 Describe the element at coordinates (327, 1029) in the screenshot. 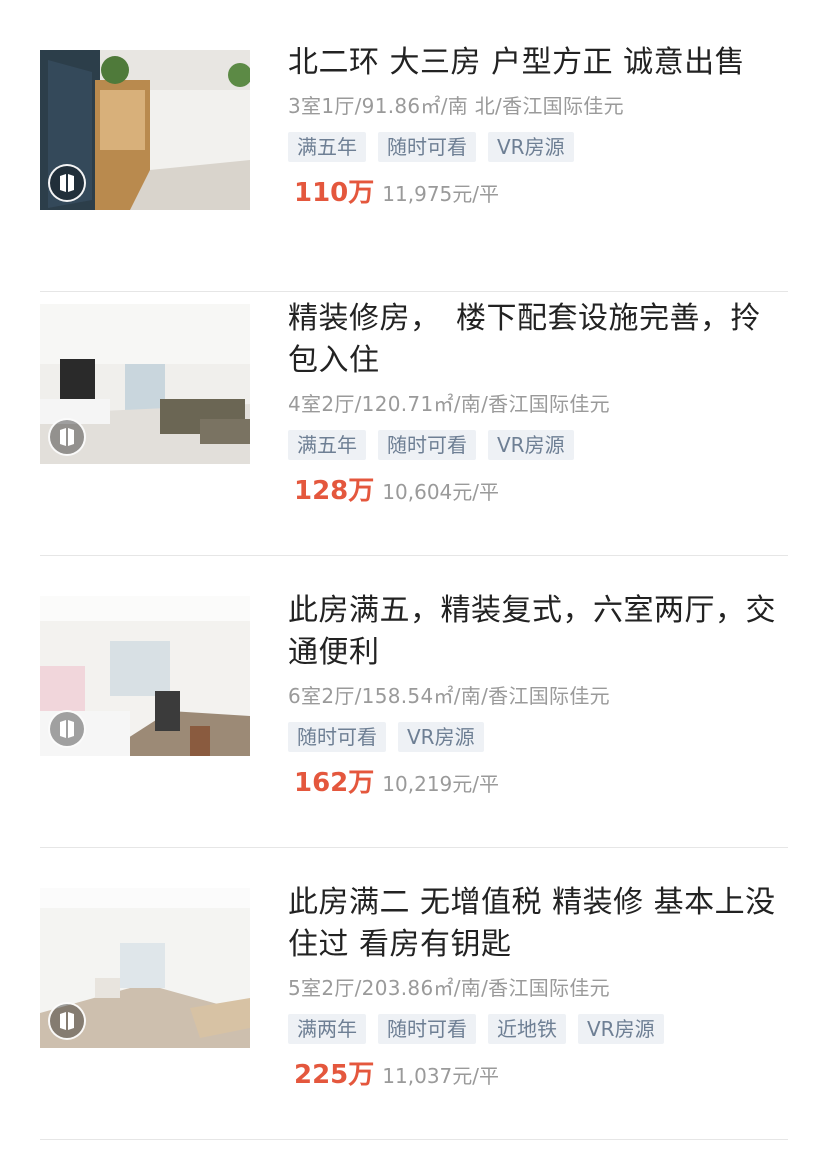

I see `tag: 满两年` at that location.